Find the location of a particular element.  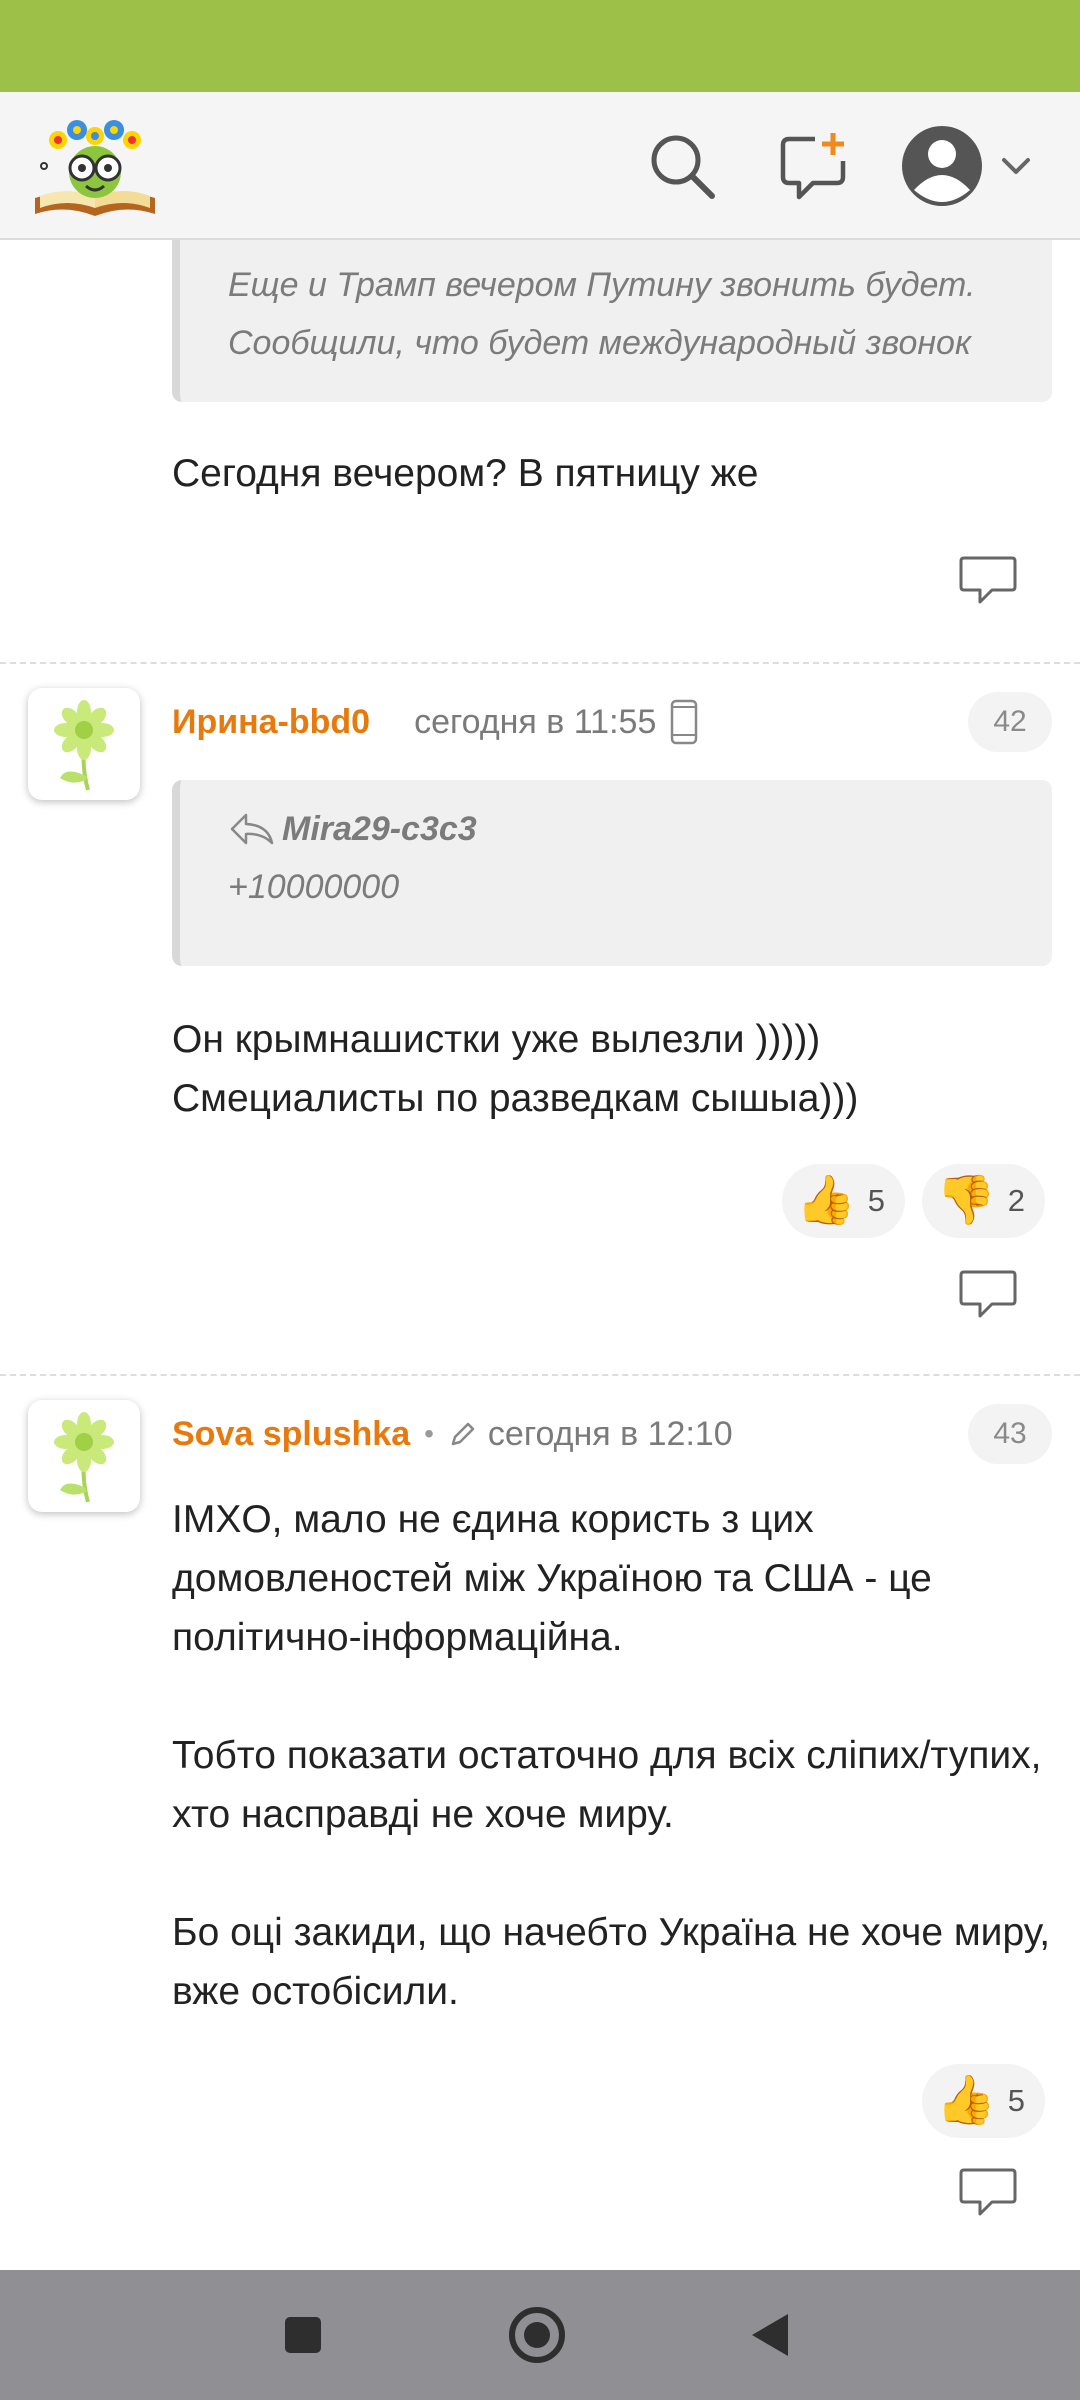

quote-block: Mira29-c3c3 +10000000 is located at coordinates (612, 873).